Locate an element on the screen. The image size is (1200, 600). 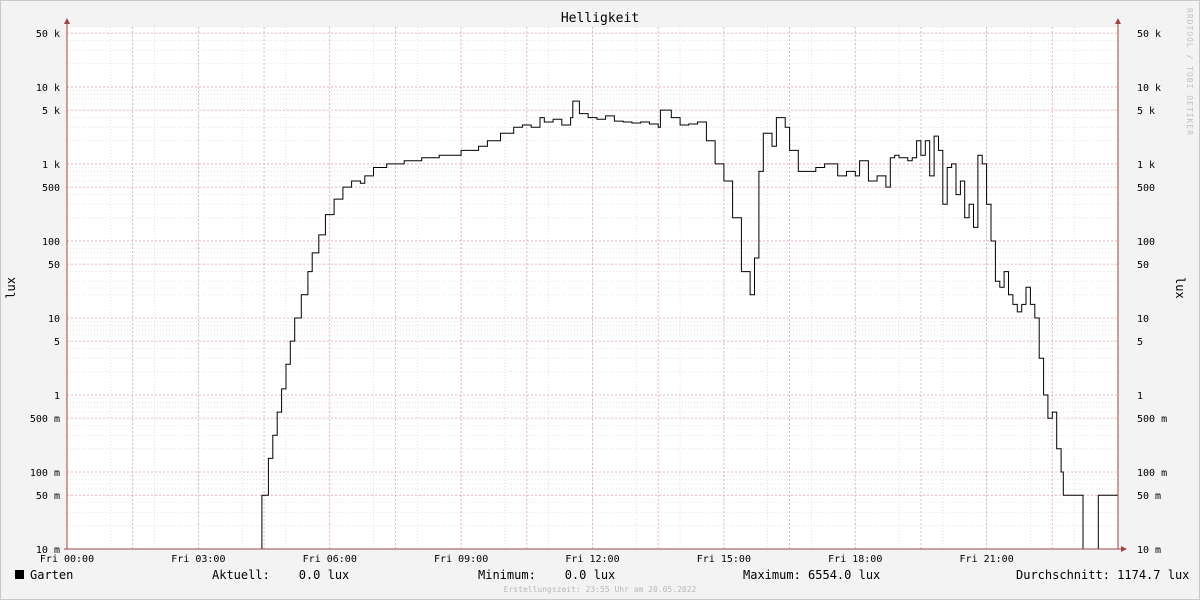
x-tick-label: Fri 15:00 is located at coordinates (724, 559).